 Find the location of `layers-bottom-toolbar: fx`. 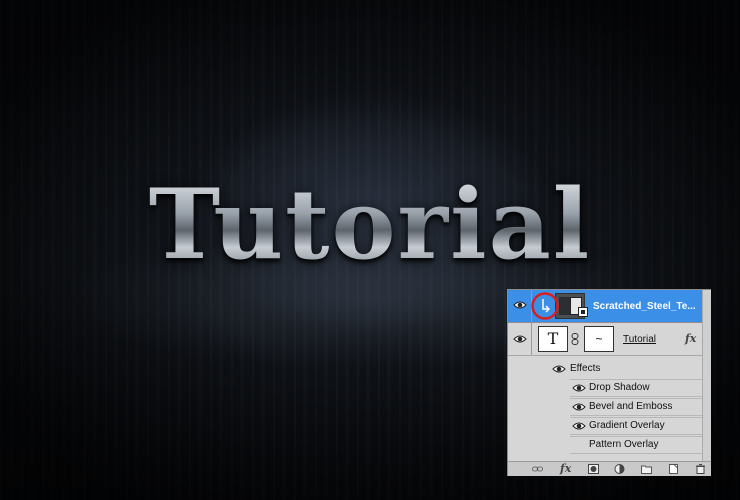

layers-bottom-toolbar: fx is located at coordinates (609, 468).